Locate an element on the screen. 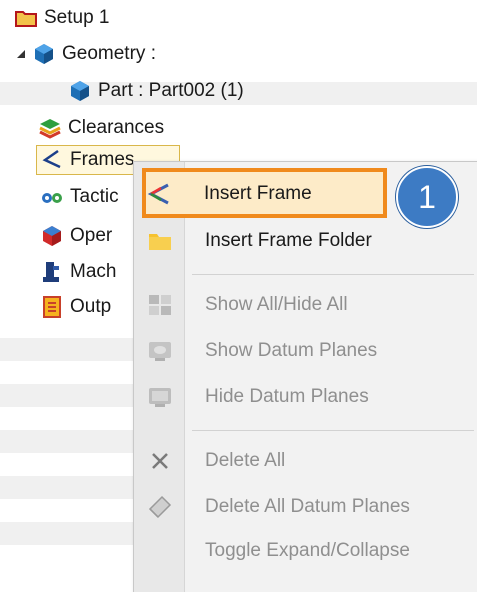  clearances-layers-icon is located at coordinates (50, 128).